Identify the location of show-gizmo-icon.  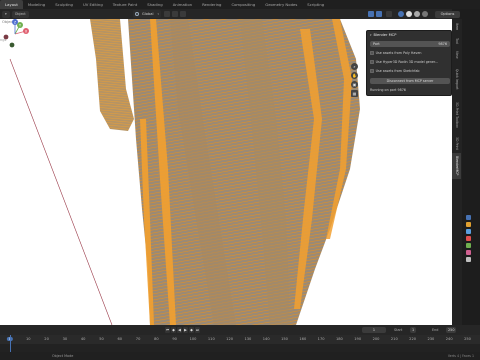
(371, 14).